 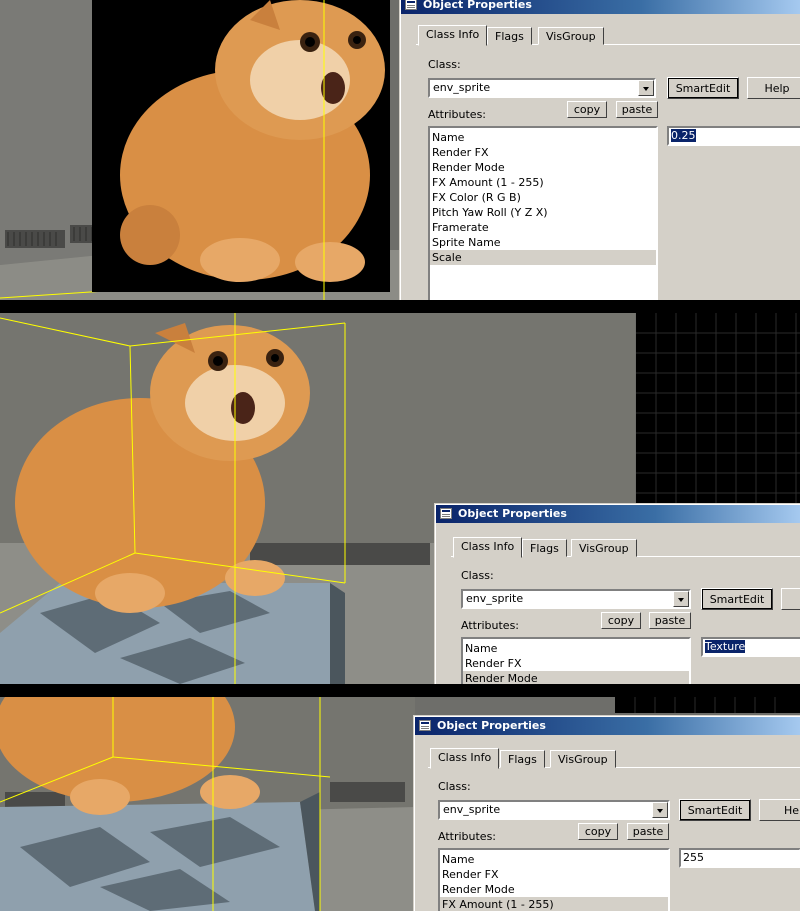 What do you see at coordinates (773, 88) in the screenshot?
I see `help-button: Help` at bounding box center [773, 88].